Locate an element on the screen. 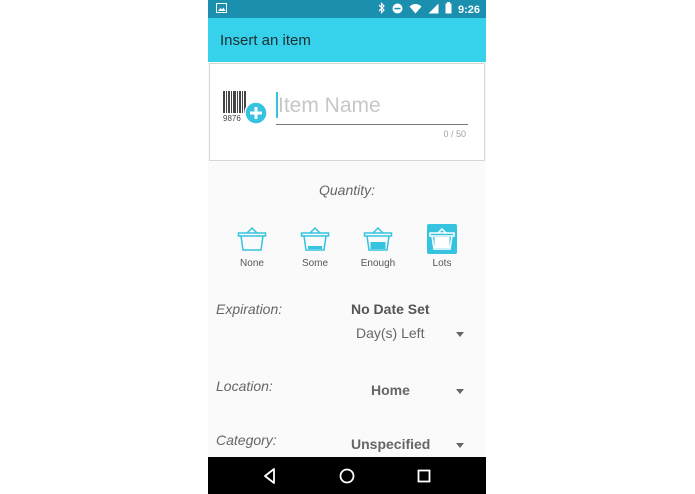 The height and width of the screenshot is (494, 695). image-icon is located at coordinates (221, 9).